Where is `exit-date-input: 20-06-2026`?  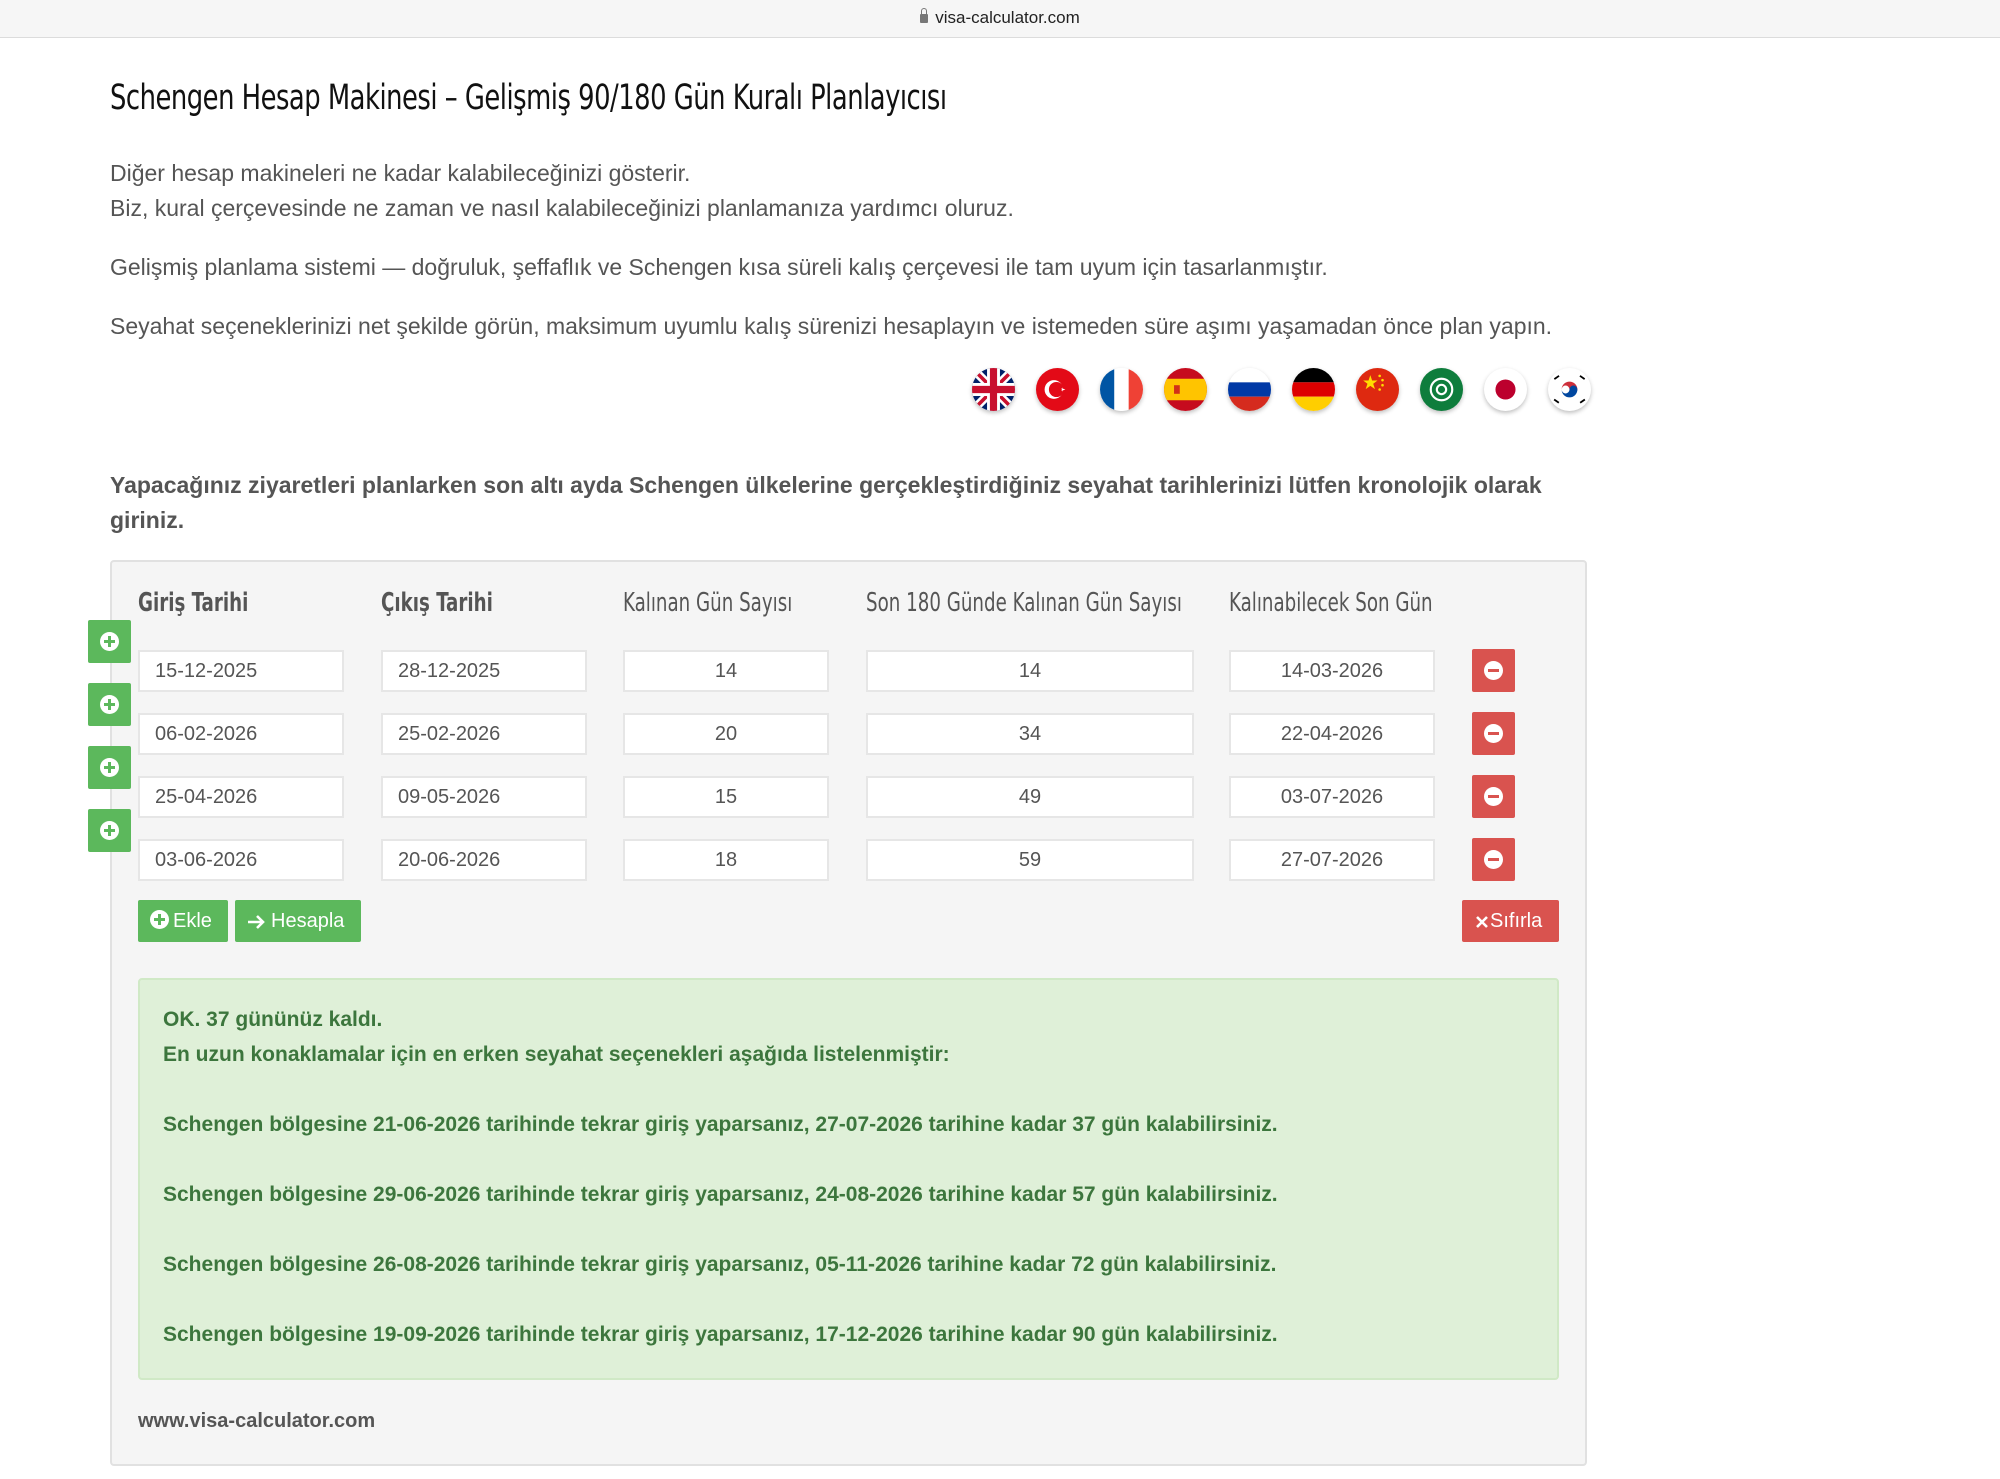
exit-date-input: 20-06-2026 is located at coordinates (484, 860).